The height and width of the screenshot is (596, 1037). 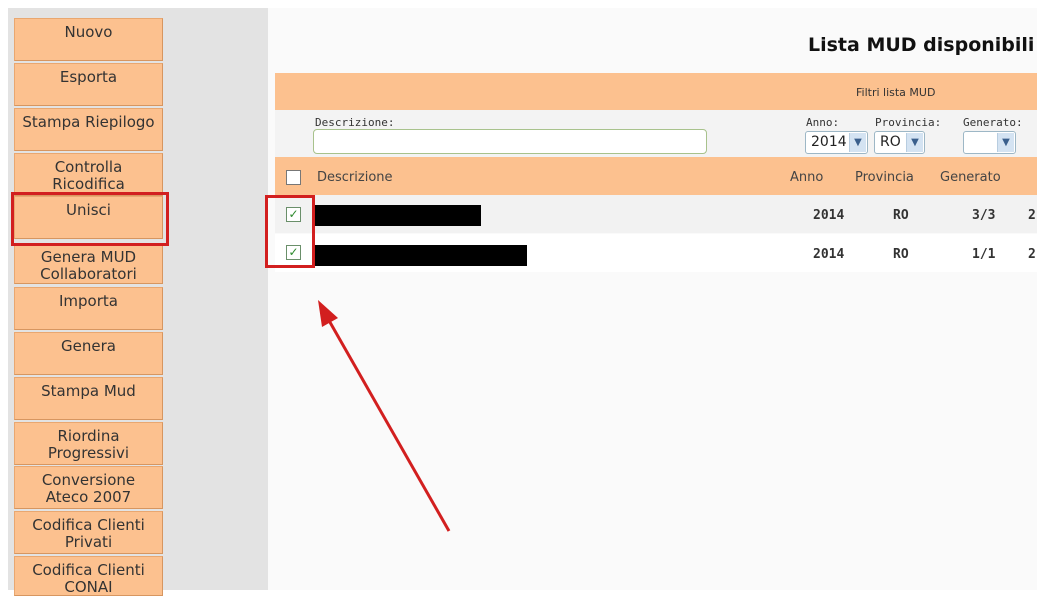 What do you see at coordinates (388, 424) in the screenshot?
I see `arrow-shaft` at bounding box center [388, 424].